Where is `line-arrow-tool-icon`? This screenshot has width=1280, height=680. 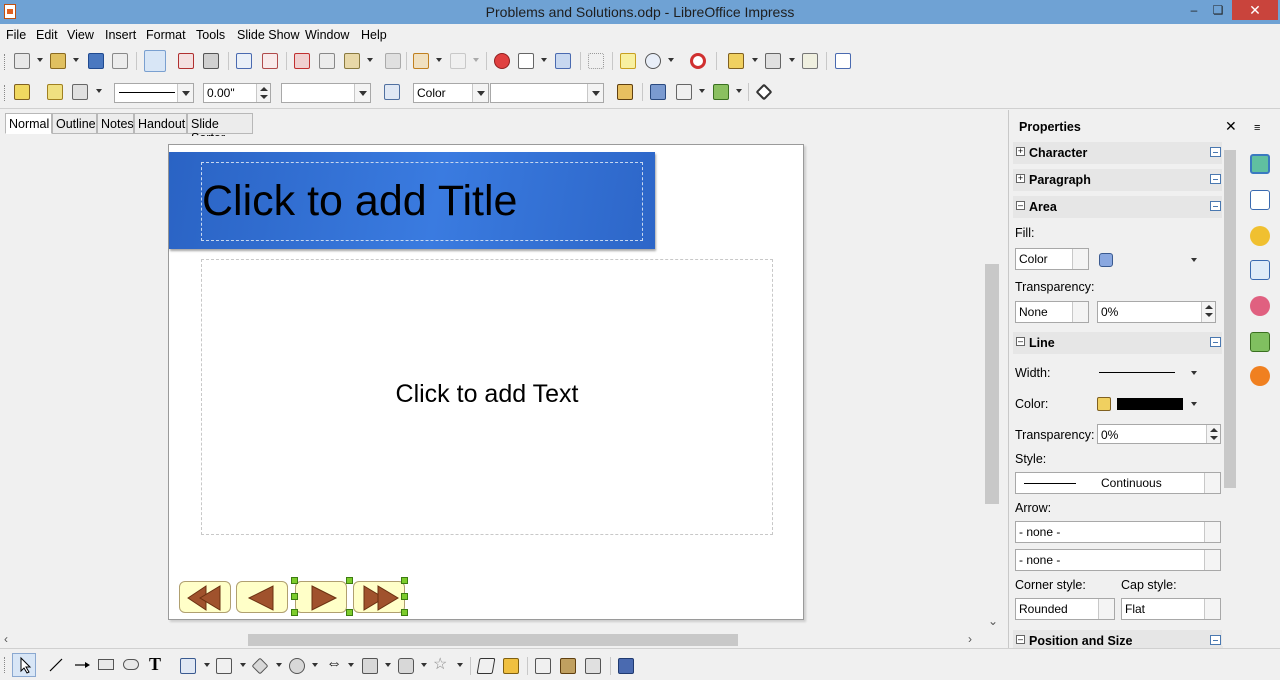 line-arrow-tool-icon is located at coordinates (82, 665).